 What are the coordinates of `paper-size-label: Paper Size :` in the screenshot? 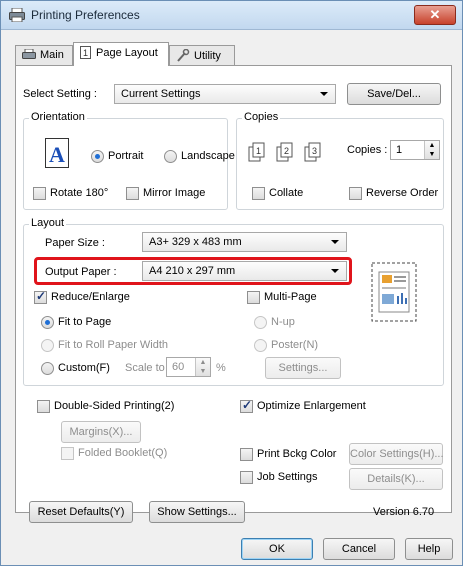 It's located at (75, 243).